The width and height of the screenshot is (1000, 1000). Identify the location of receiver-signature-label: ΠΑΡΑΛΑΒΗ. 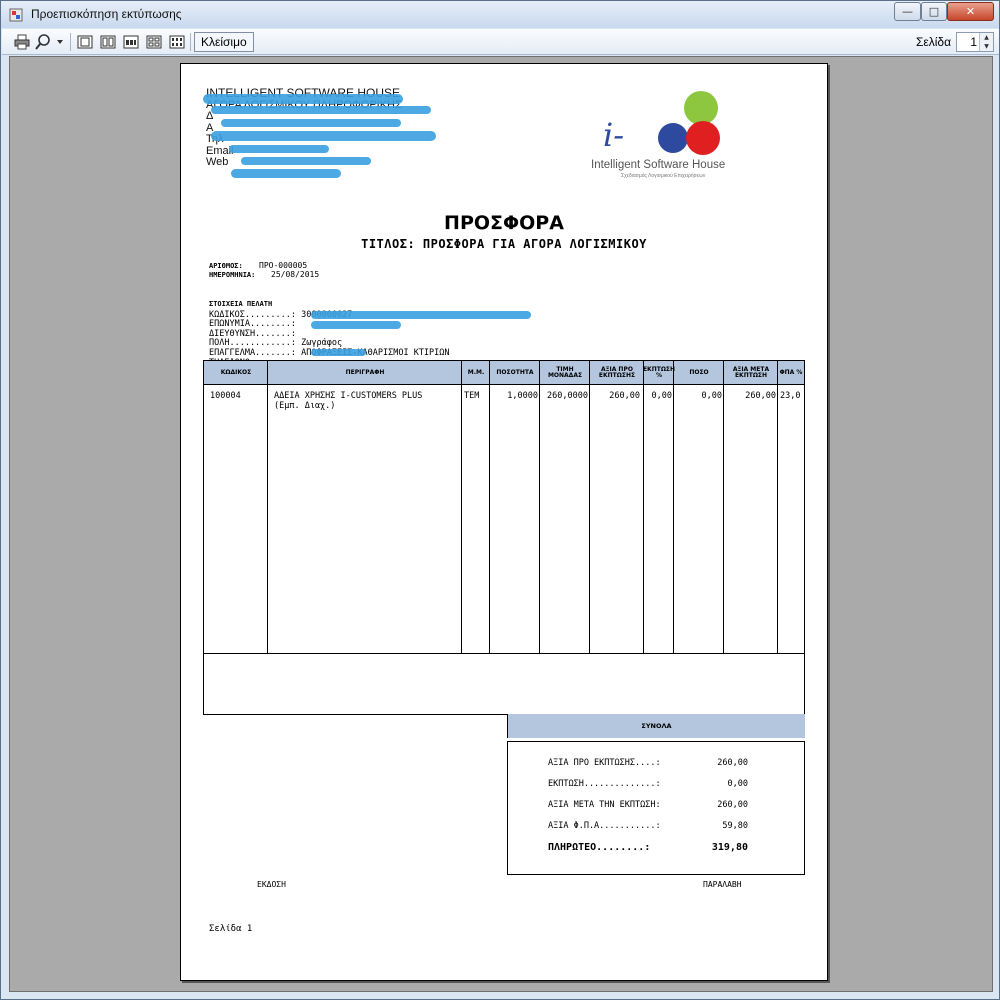
(722, 884).